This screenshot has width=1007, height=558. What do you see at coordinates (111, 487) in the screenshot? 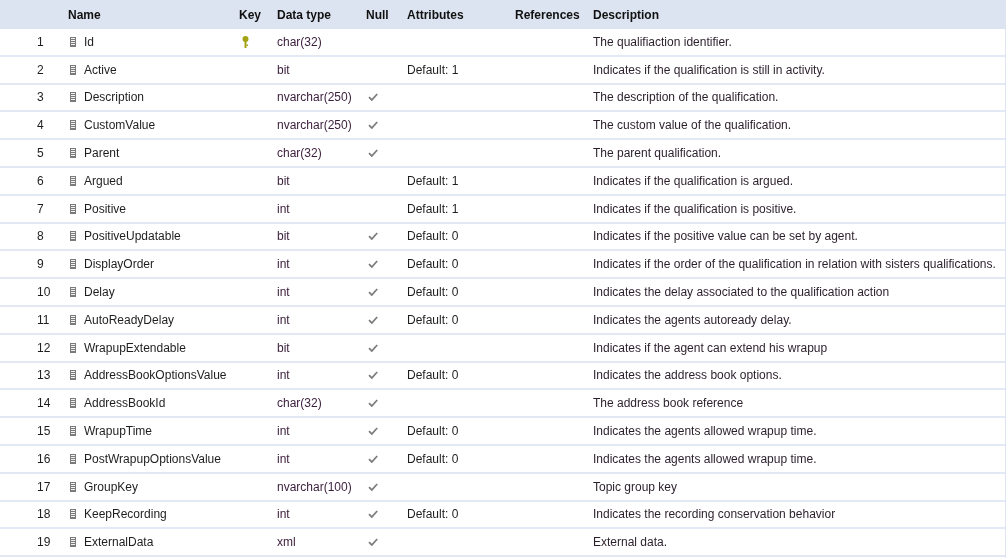
I see `column-name: GroupKey` at bounding box center [111, 487].